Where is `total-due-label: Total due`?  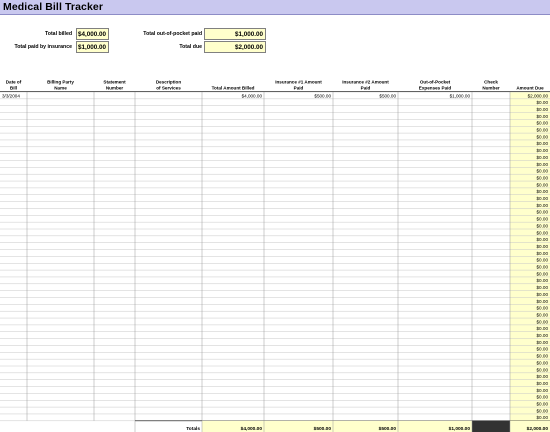
total-due-label: Total due is located at coordinates (190, 47).